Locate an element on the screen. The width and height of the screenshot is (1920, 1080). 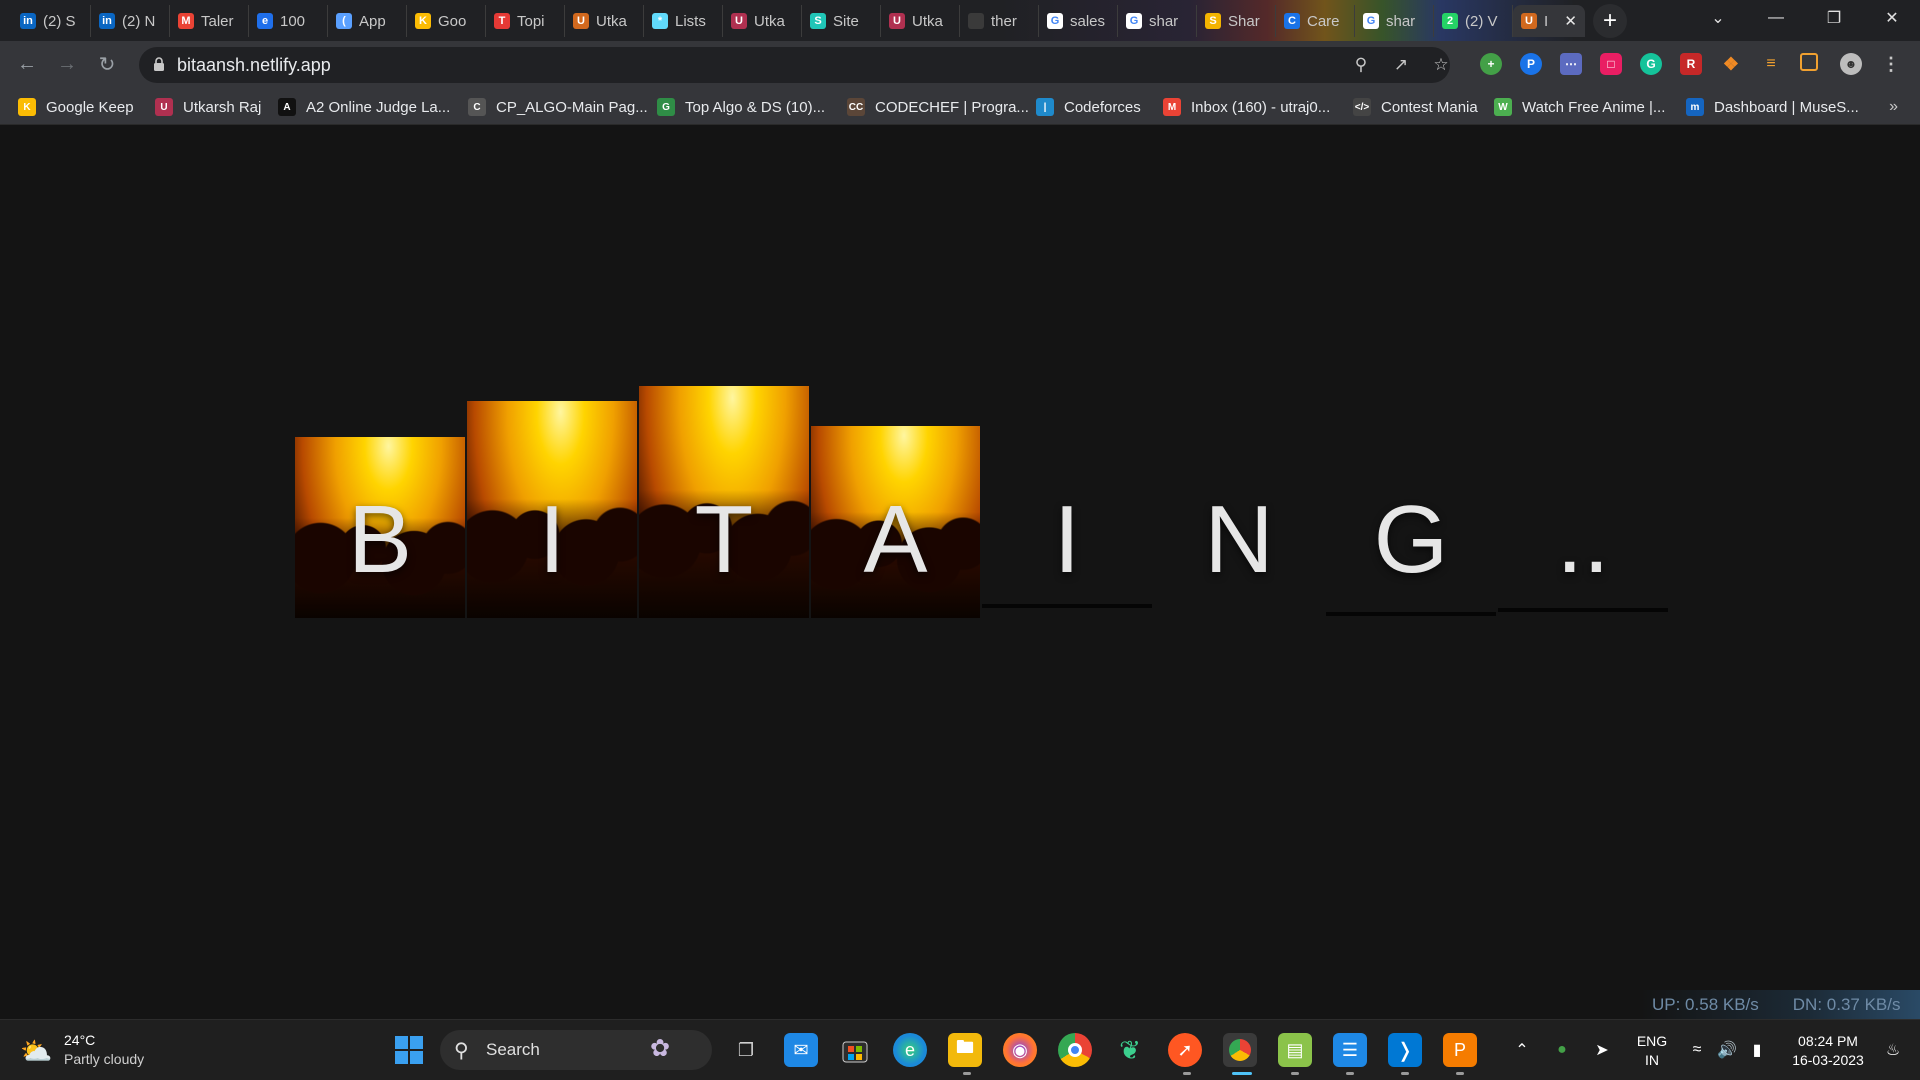
google-icon: G is located at coordinates (1055, 21).